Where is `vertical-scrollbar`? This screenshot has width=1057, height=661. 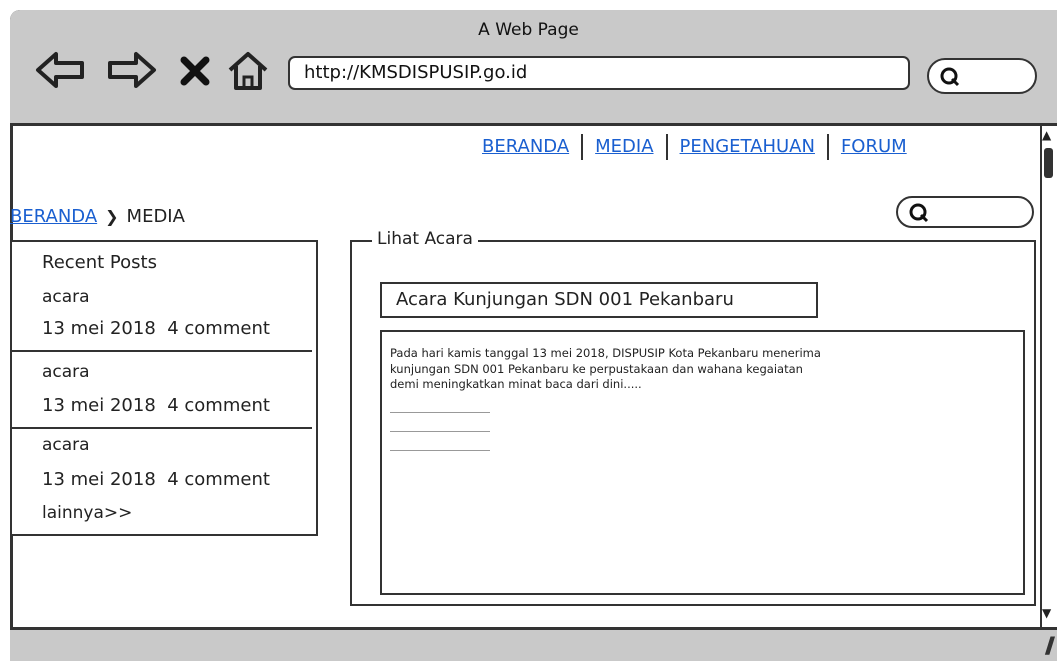 vertical-scrollbar is located at coordinates (1048, 376).